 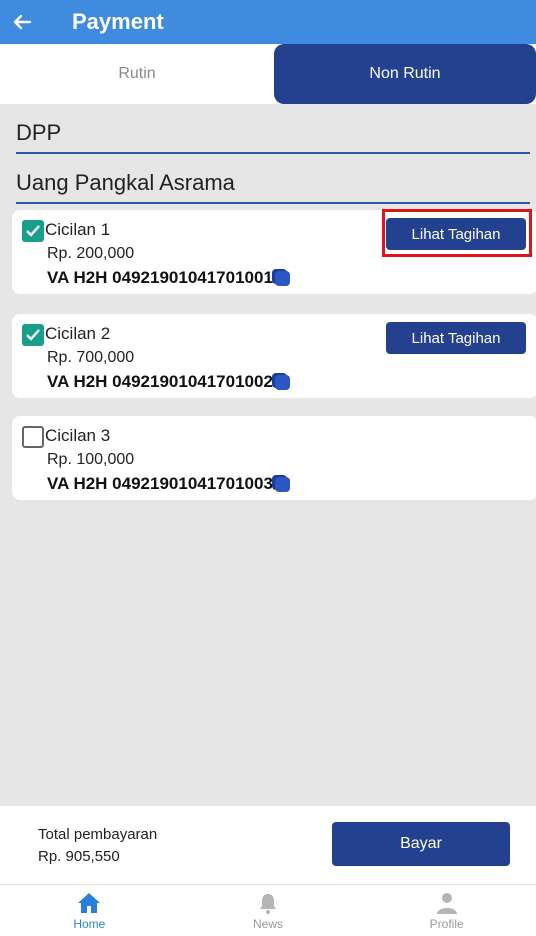 What do you see at coordinates (78, 229) in the screenshot?
I see `installment-title: Cicilan 1` at bounding box center [78, 229].